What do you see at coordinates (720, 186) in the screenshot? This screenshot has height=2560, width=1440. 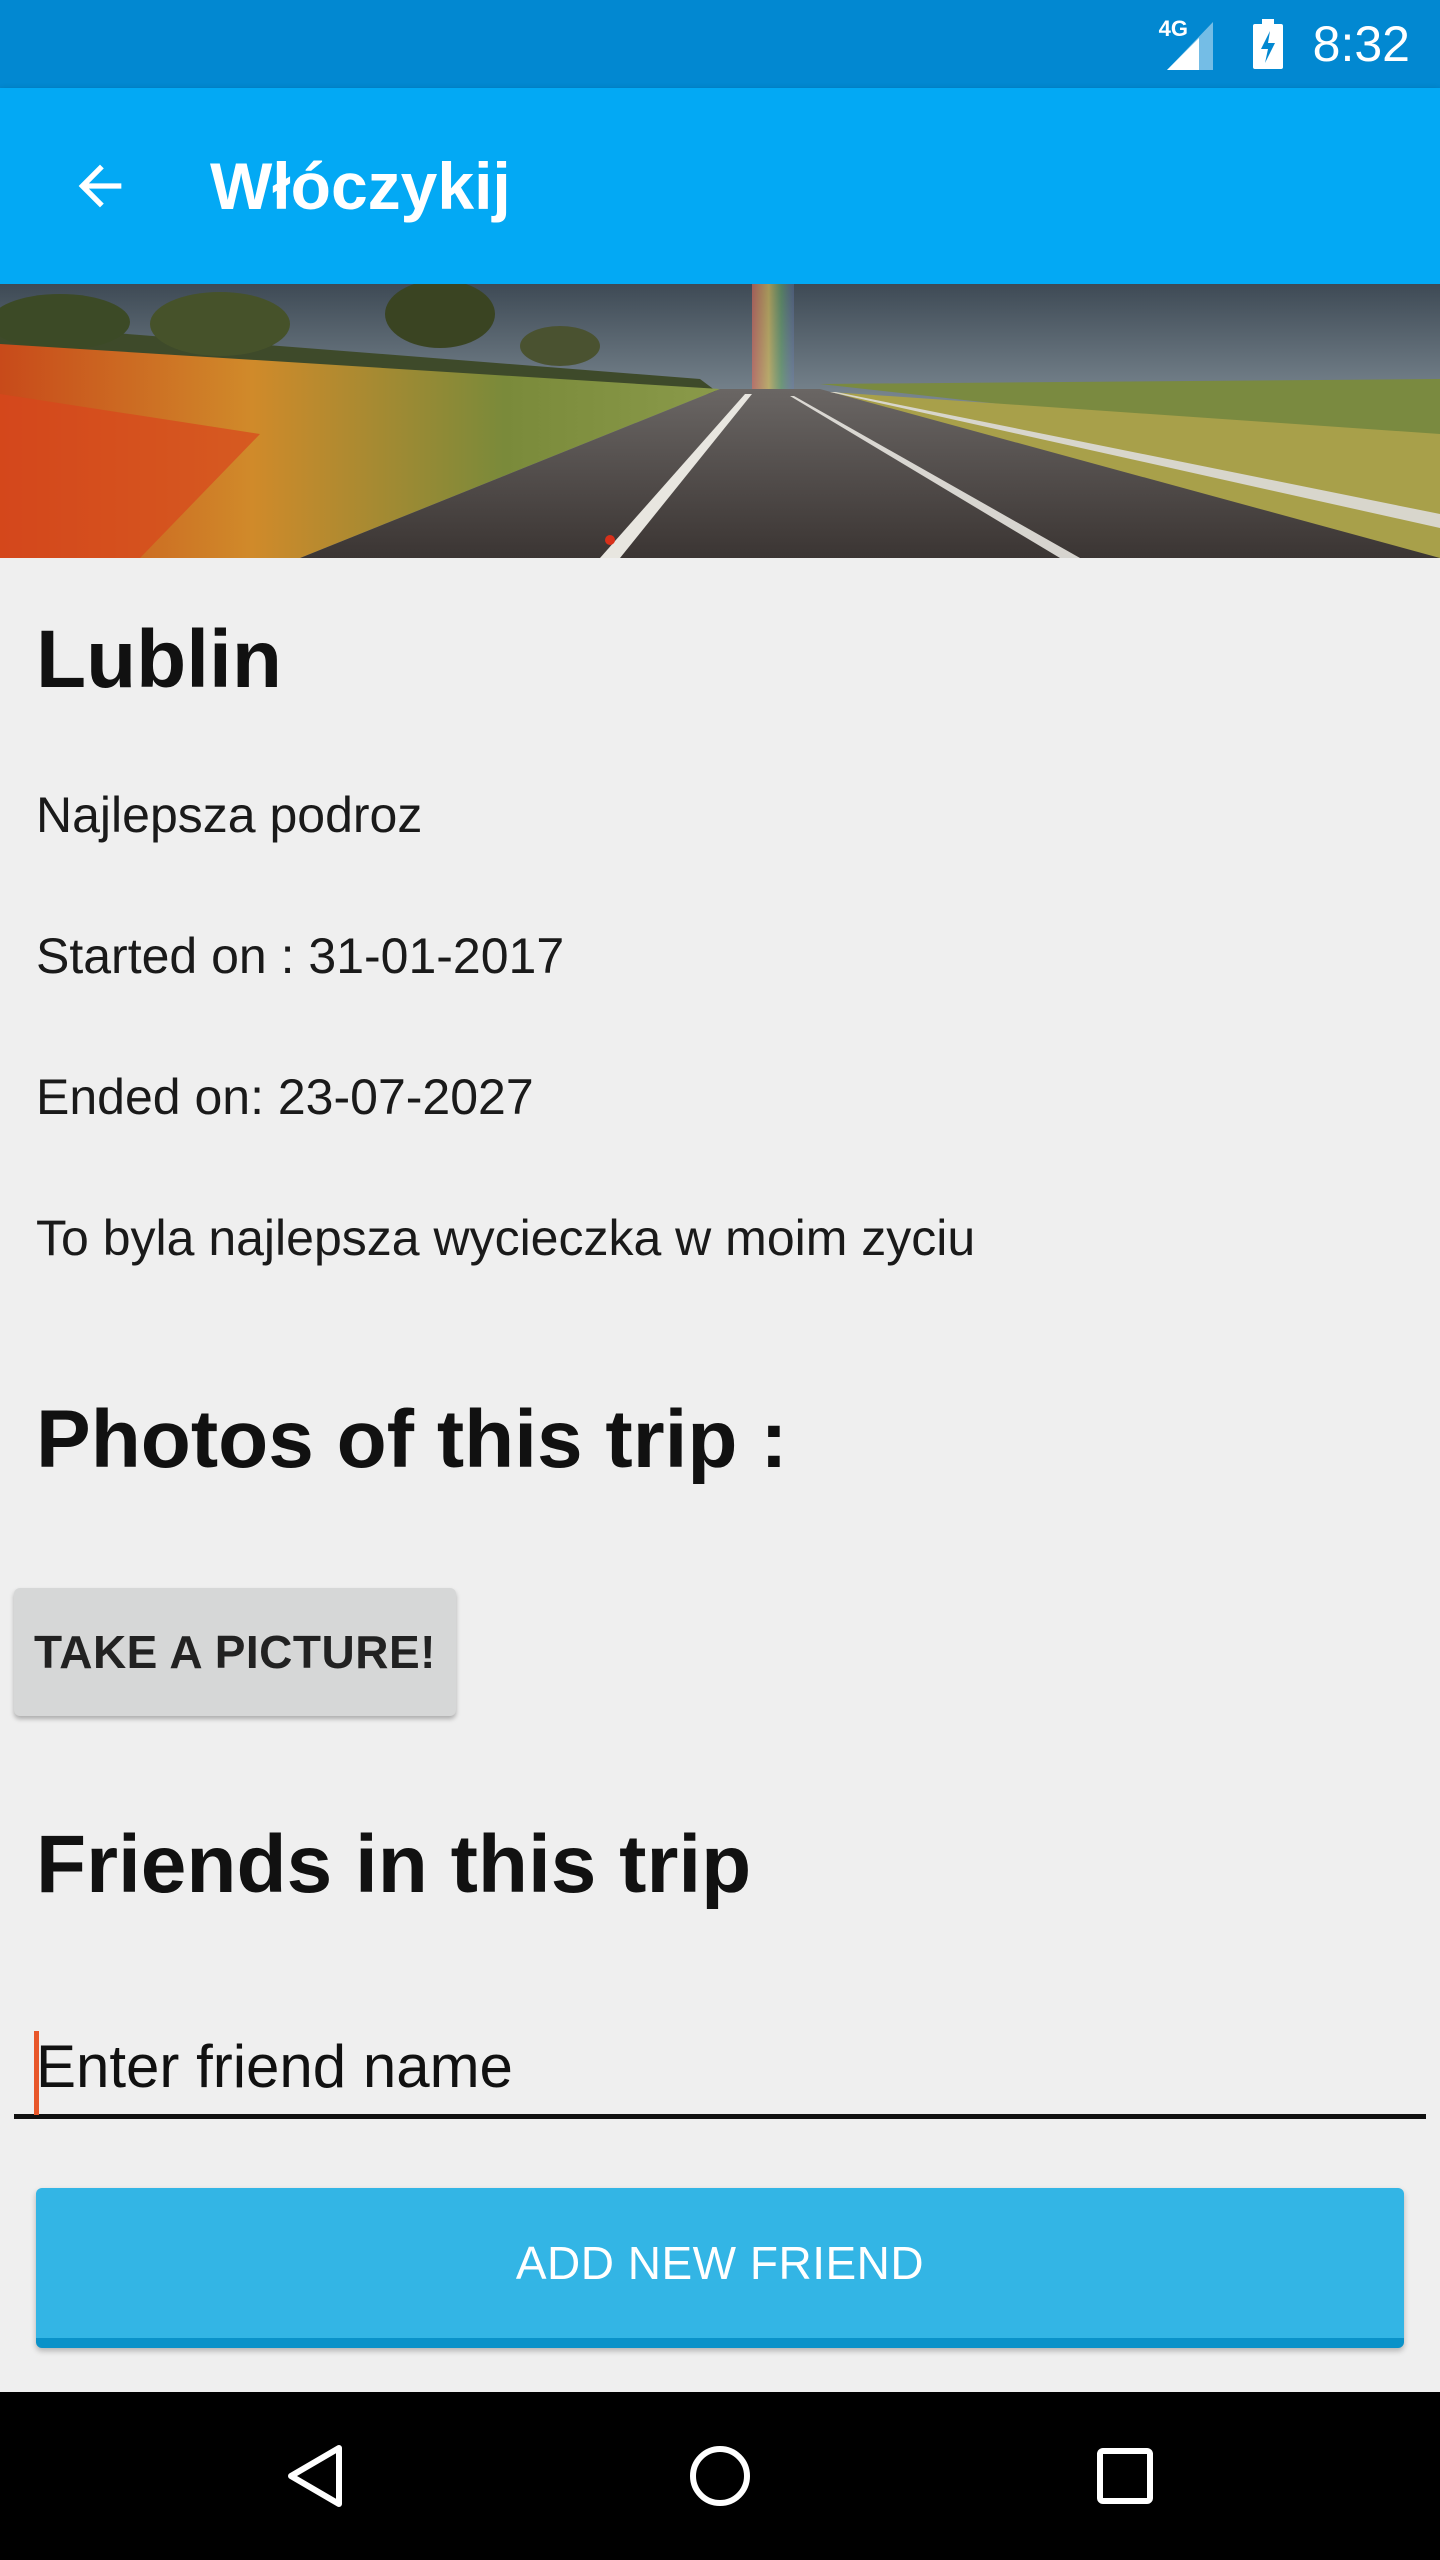 I see `app-bar: Włóczykij` at bounding box center [720, 186].